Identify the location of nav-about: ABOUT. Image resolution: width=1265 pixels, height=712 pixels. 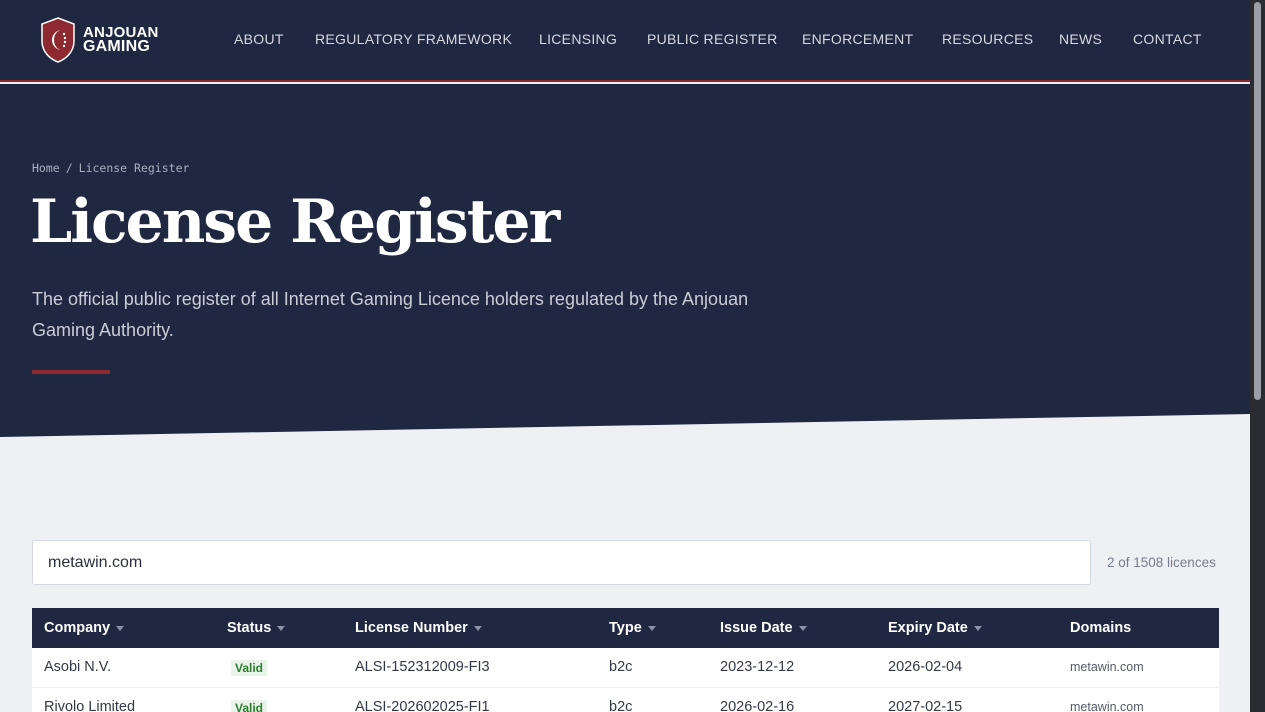
(259, 39).